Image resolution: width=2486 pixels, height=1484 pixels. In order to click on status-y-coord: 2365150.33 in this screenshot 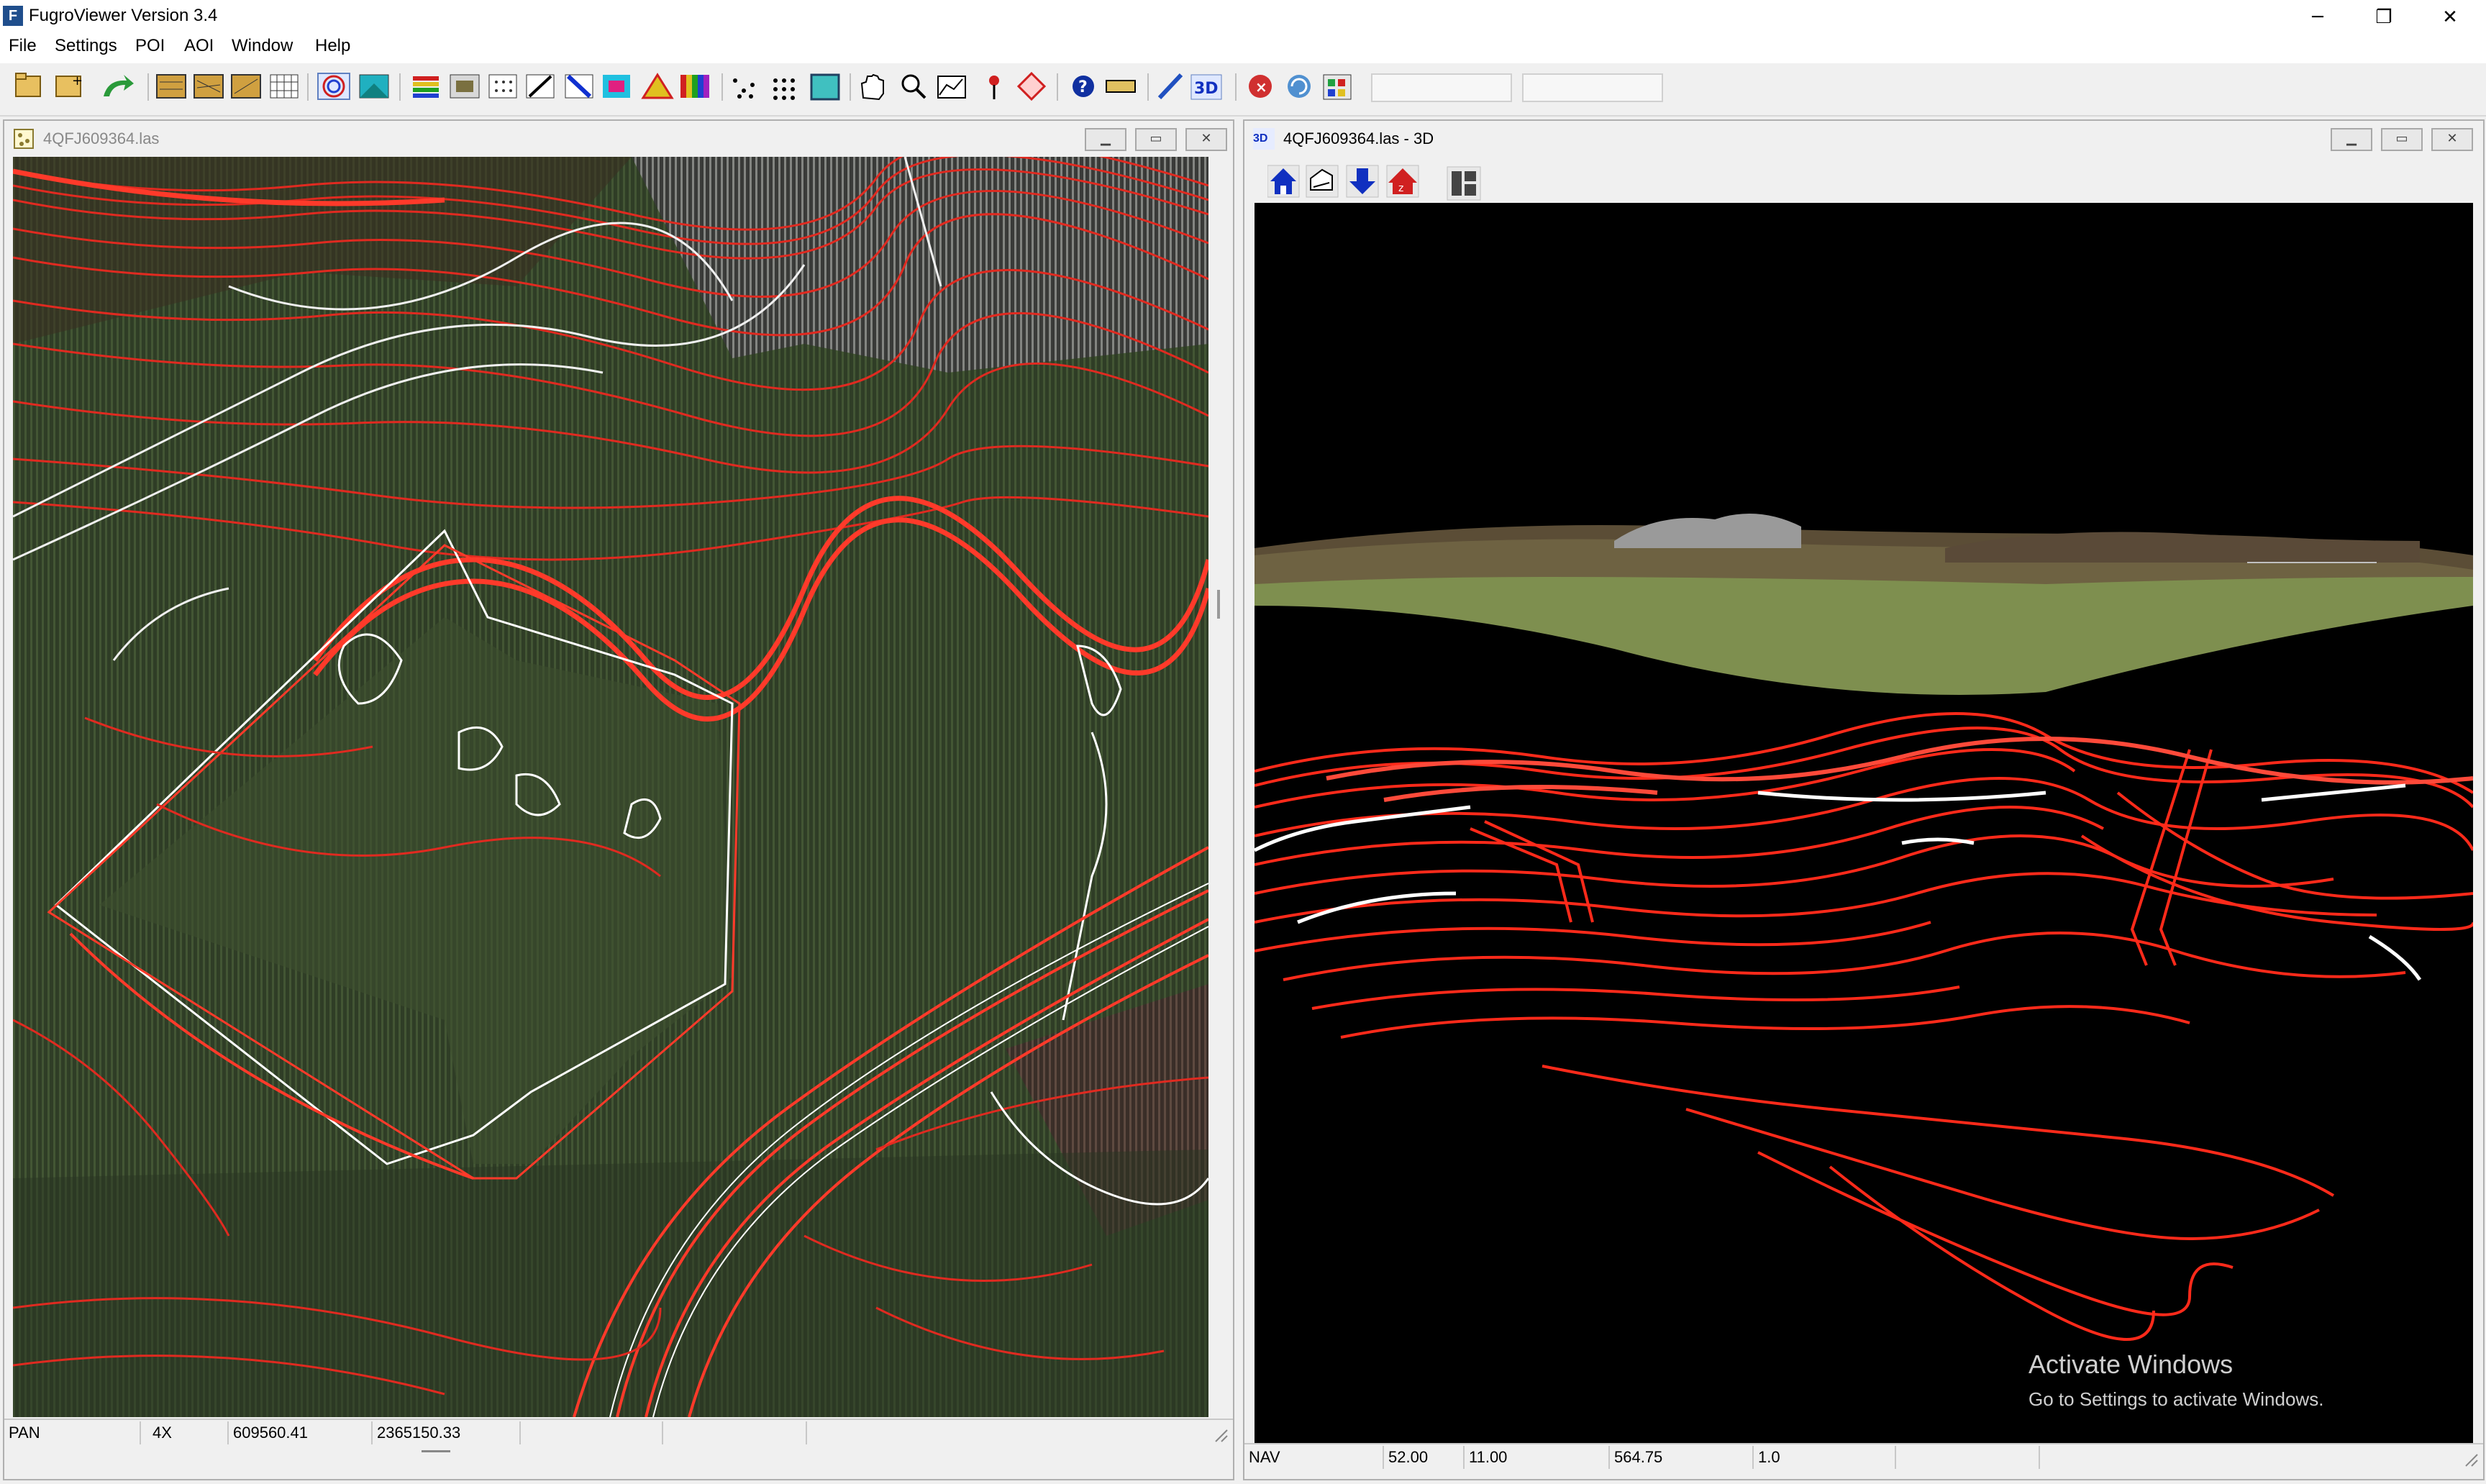, I will do `click(447, 1432)`.